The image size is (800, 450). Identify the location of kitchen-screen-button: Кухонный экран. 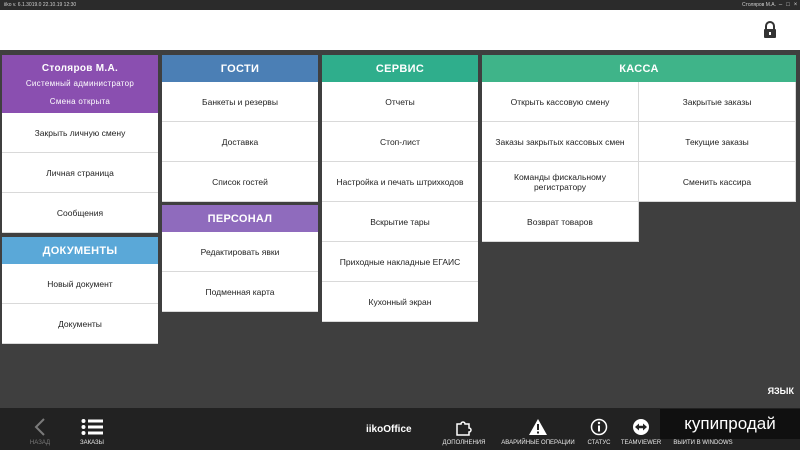
(400, 302).